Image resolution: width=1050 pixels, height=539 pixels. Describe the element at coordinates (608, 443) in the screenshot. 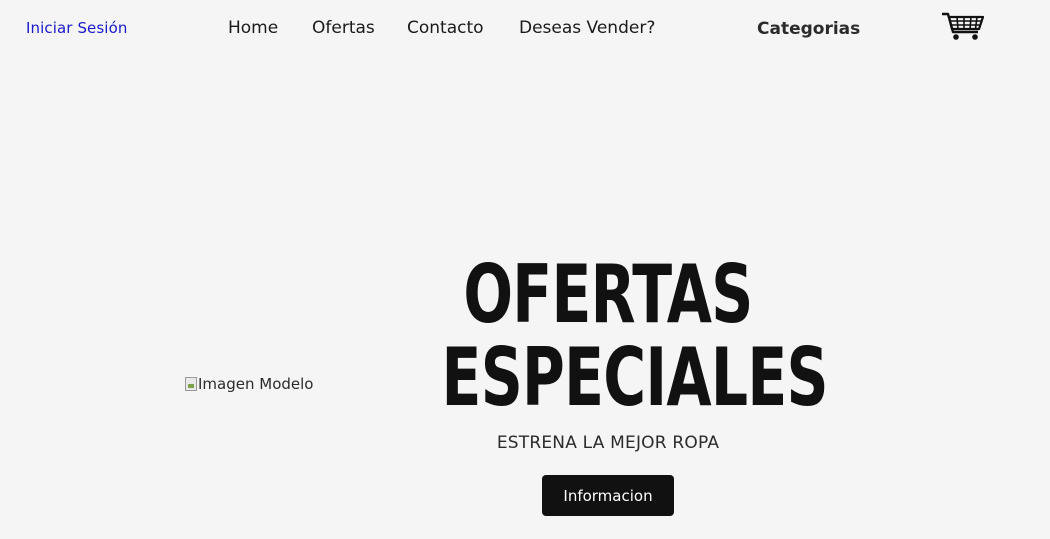

I see `hero-subtitle: ESTRENA LA MEJOR ROPA` at that location.